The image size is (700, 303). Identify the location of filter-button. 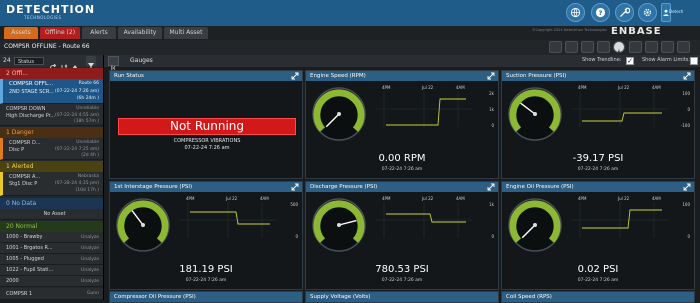
(91, 63).